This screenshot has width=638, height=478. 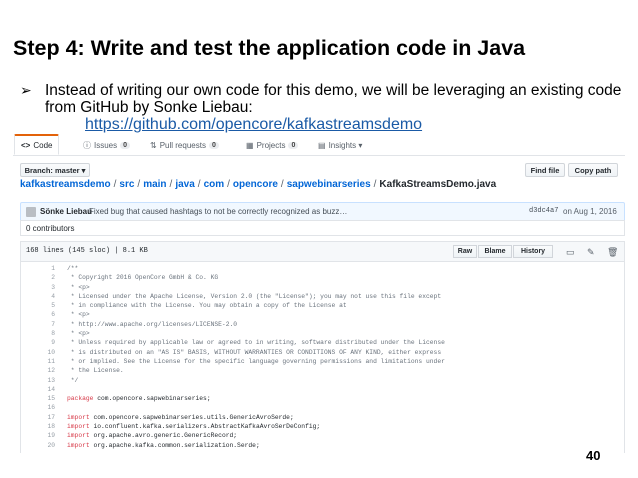 I want to click on line-number: 10, so click(x=38, y=352).